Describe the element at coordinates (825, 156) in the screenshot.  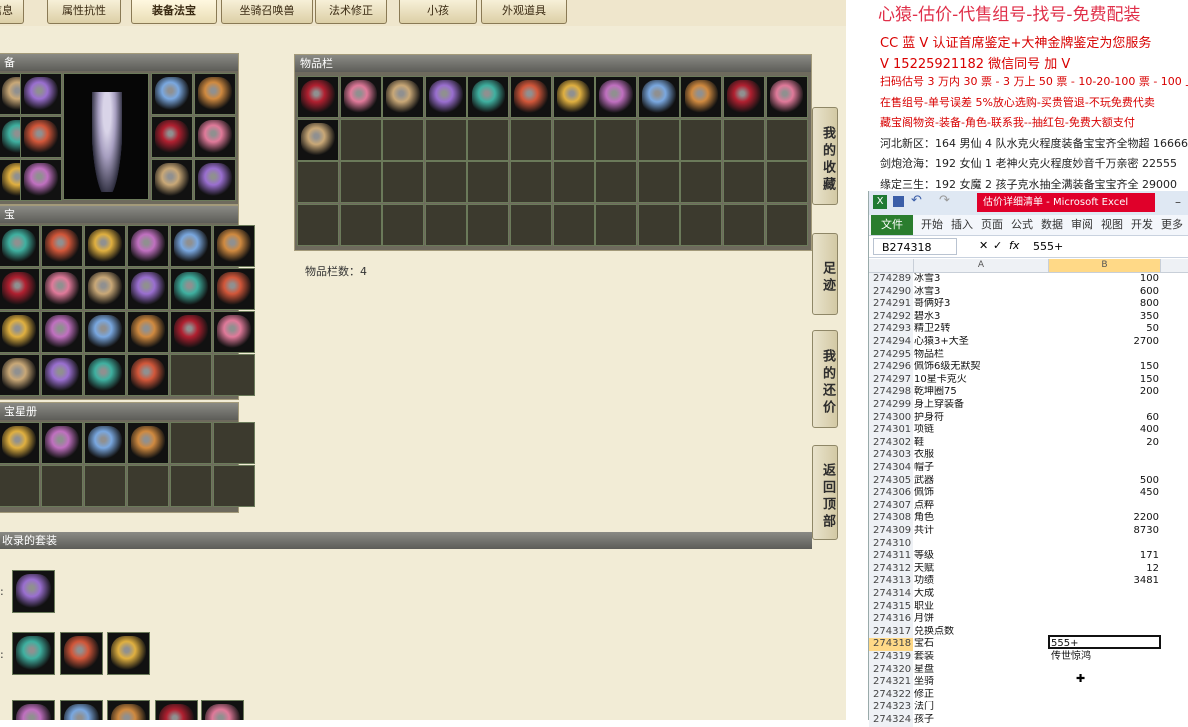
I see `side-tab-0: 我的收藏` at that location.